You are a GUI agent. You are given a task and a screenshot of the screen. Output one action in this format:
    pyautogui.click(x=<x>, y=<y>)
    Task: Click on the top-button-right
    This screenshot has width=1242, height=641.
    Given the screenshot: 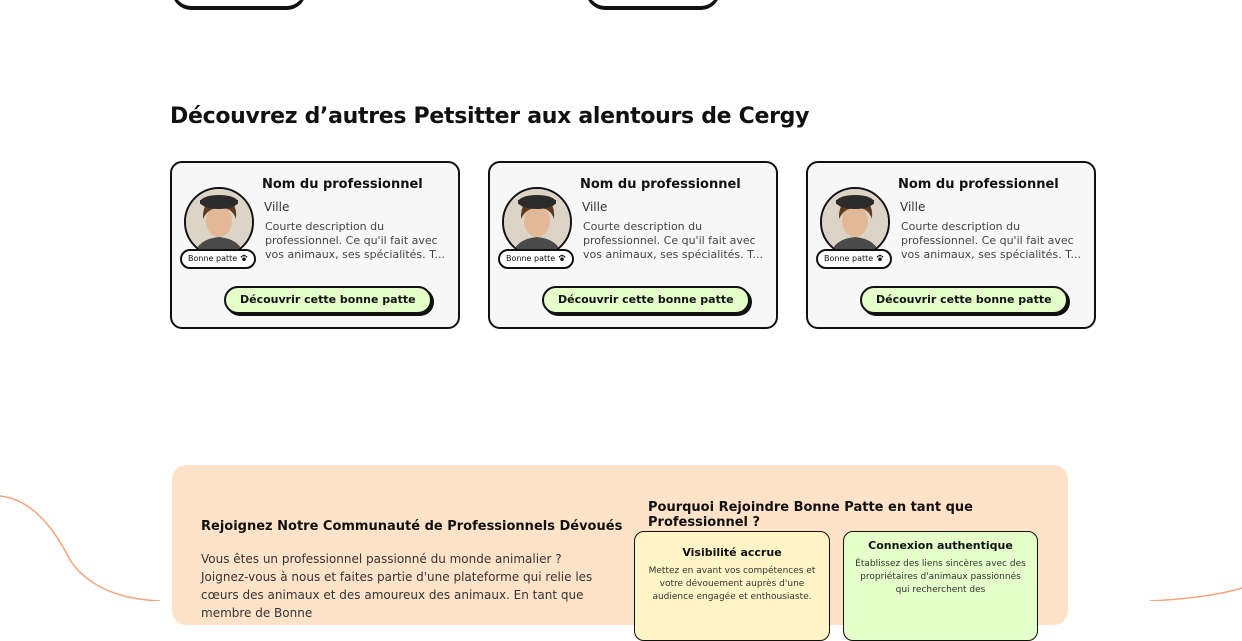 What is the action you would take?
    pyautogui.click(x=653, y=4)
    